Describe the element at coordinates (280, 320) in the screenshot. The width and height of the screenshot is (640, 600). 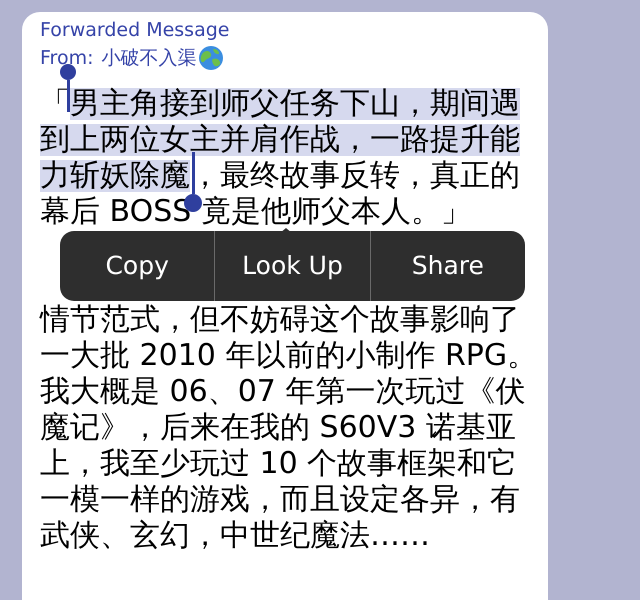
I see `message-line: 情节范式，但不妨碍这个故事影响了` at that location.